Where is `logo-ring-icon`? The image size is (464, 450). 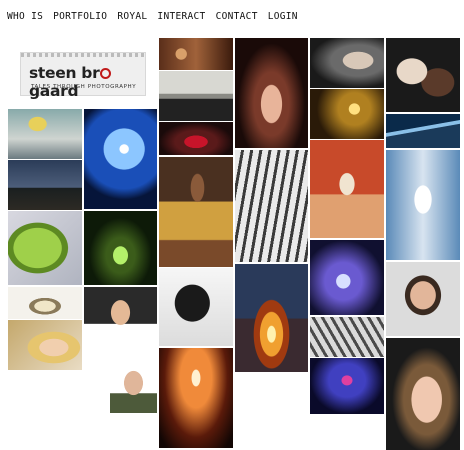 logo-ring-icon is located at coordinates (106, 73).